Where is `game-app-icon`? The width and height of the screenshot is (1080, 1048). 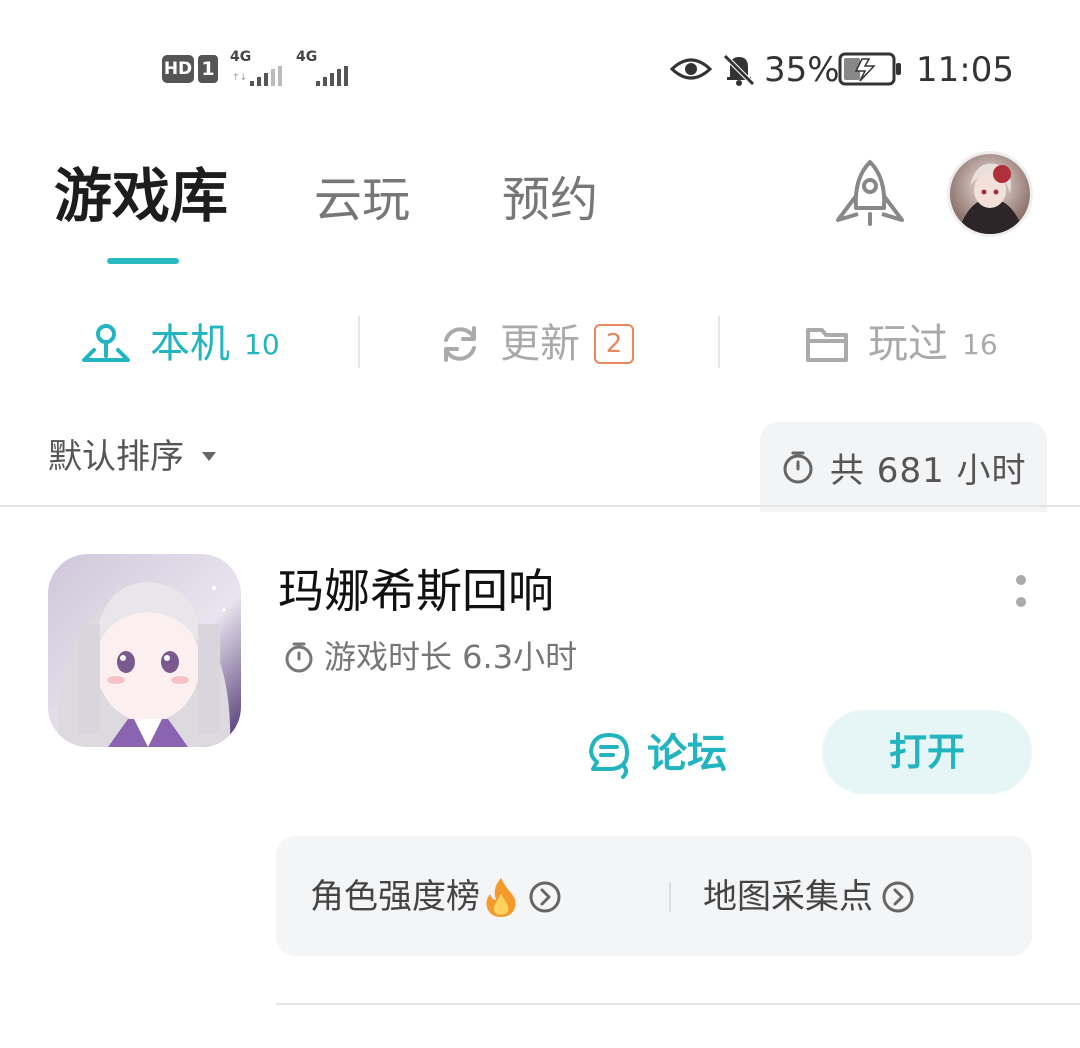
game-app-icon is located at coordinates (144, 650).